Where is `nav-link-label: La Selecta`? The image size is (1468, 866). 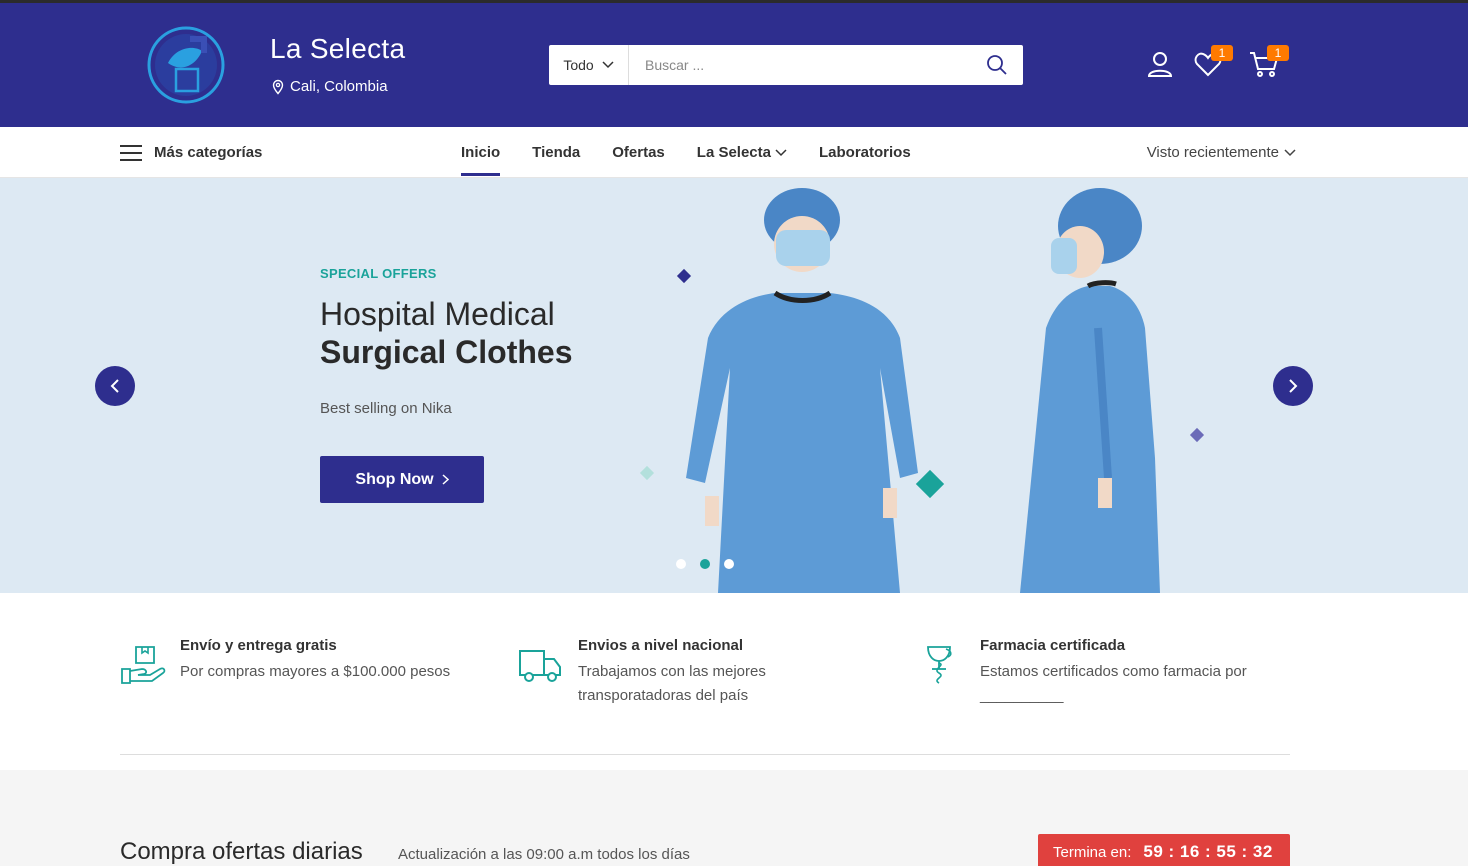
nav-link-label: La Selecta is located at coordinates (733, 152).